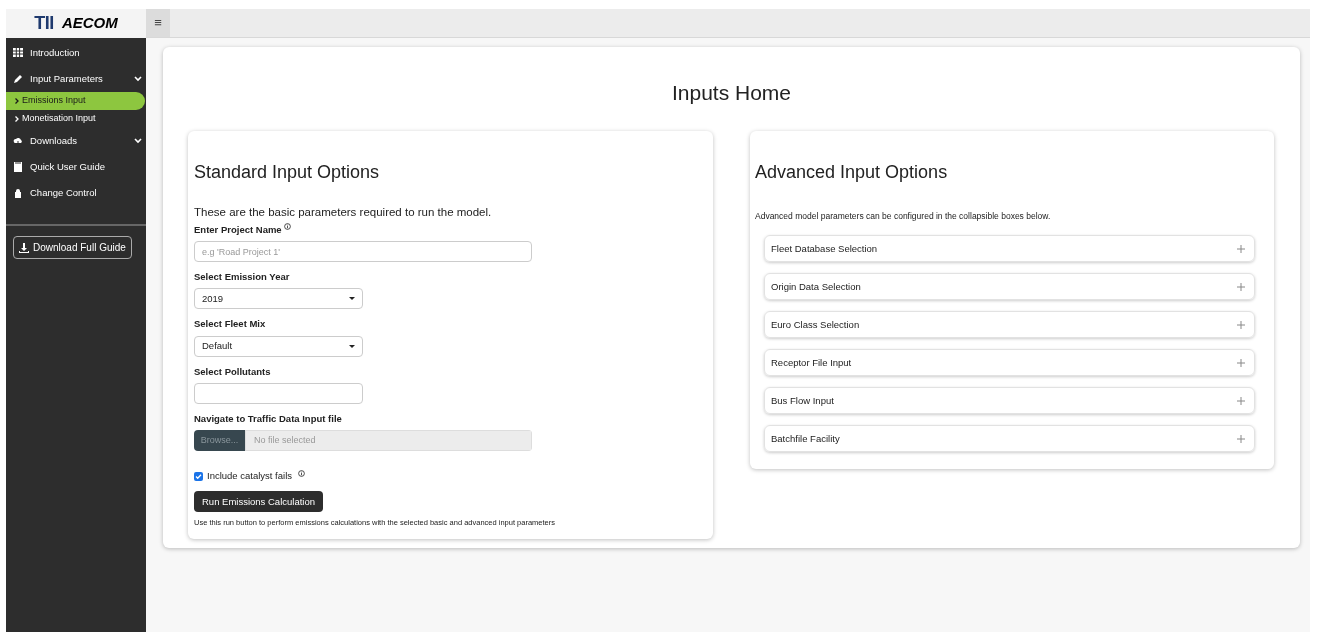 The image size is (1318, 632). What do you see at coordinates (268, 418) in the screenshot?
I see `field-label: Navigate to Traffic Data Input file` at bounding box center [268, 418].